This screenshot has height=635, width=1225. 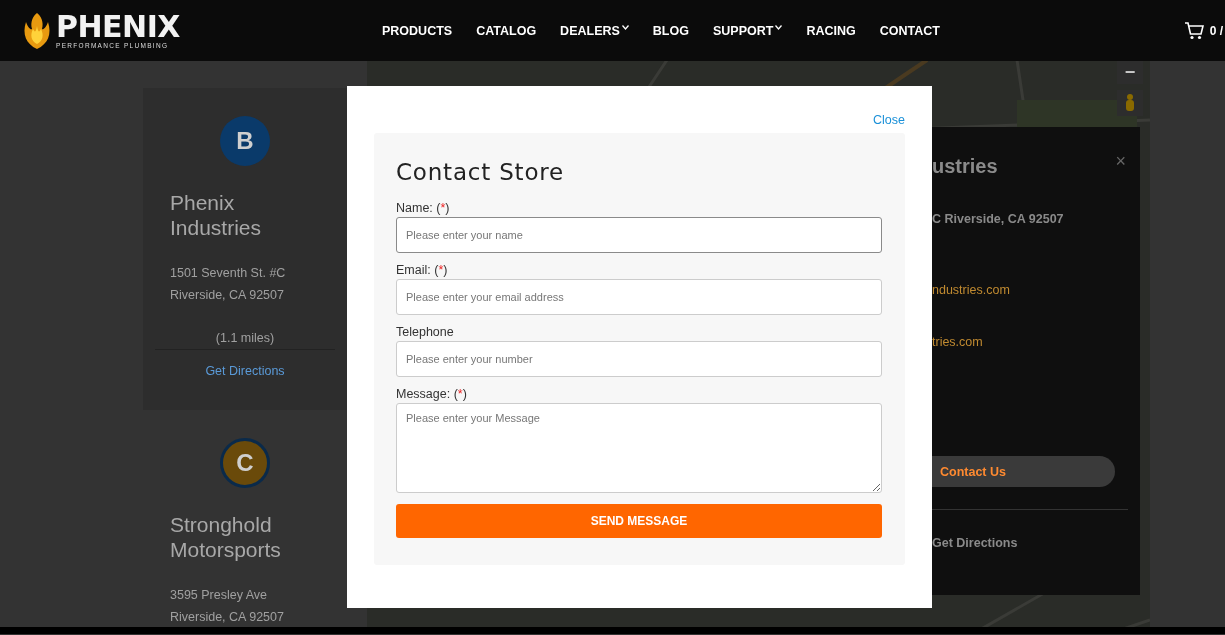 I want to click on text-input-field: Please enter your email address, so click(x=639, y=297).